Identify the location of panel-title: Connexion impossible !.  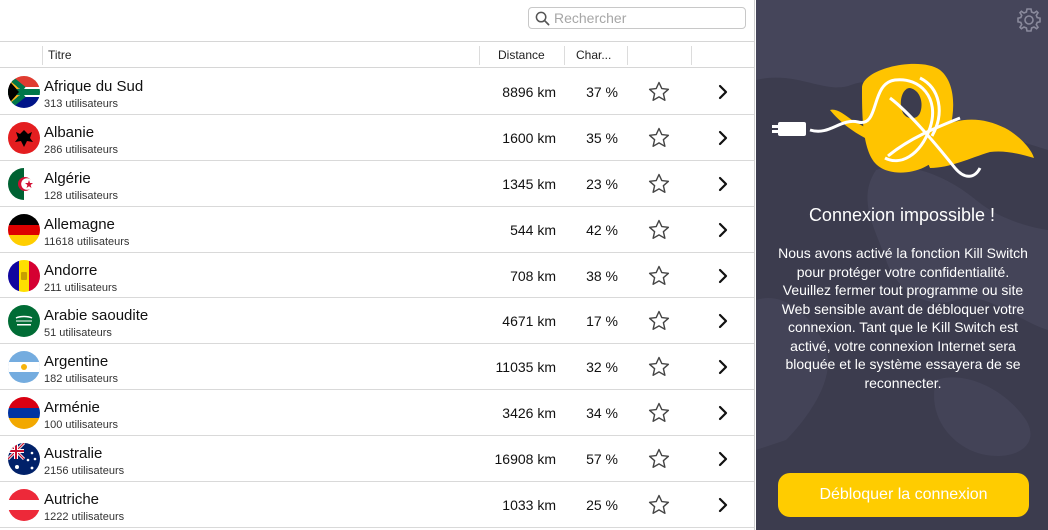
(902, 215).